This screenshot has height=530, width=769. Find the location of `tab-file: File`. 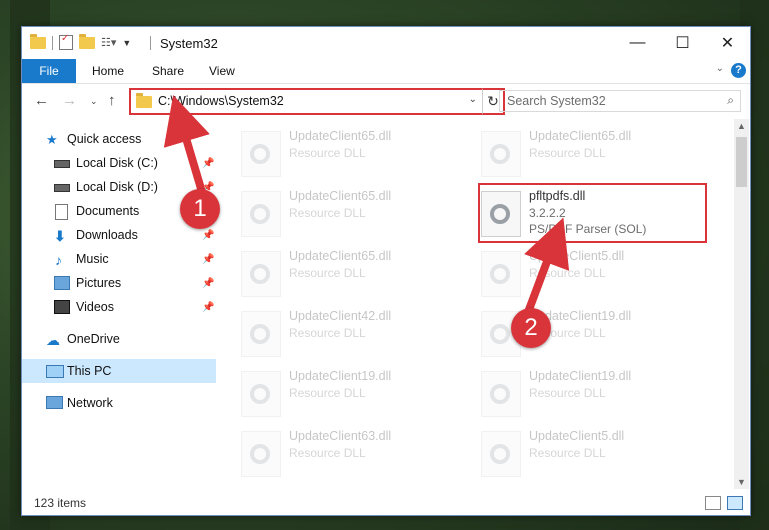

tab-file: File is located at coordinates (49, 71).